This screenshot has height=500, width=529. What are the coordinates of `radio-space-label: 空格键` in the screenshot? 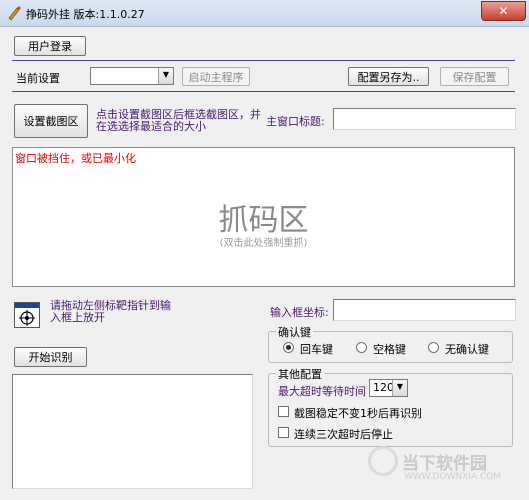 It's located at (389, 349).